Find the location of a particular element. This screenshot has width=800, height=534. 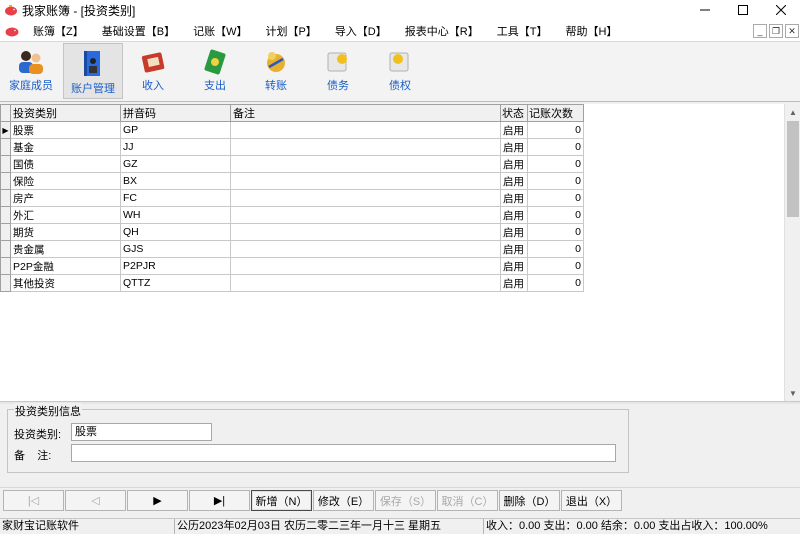

save-button: 保存（S） is located at coordinates (405, 500).